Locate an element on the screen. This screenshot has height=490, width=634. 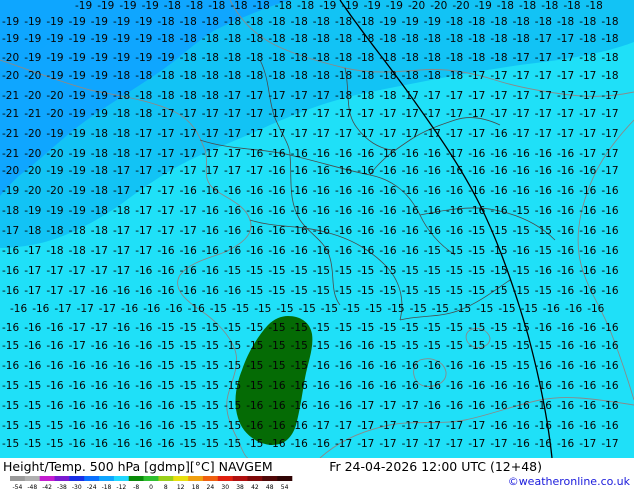
temperature-label: -21 is located at coordinates (10, 114).